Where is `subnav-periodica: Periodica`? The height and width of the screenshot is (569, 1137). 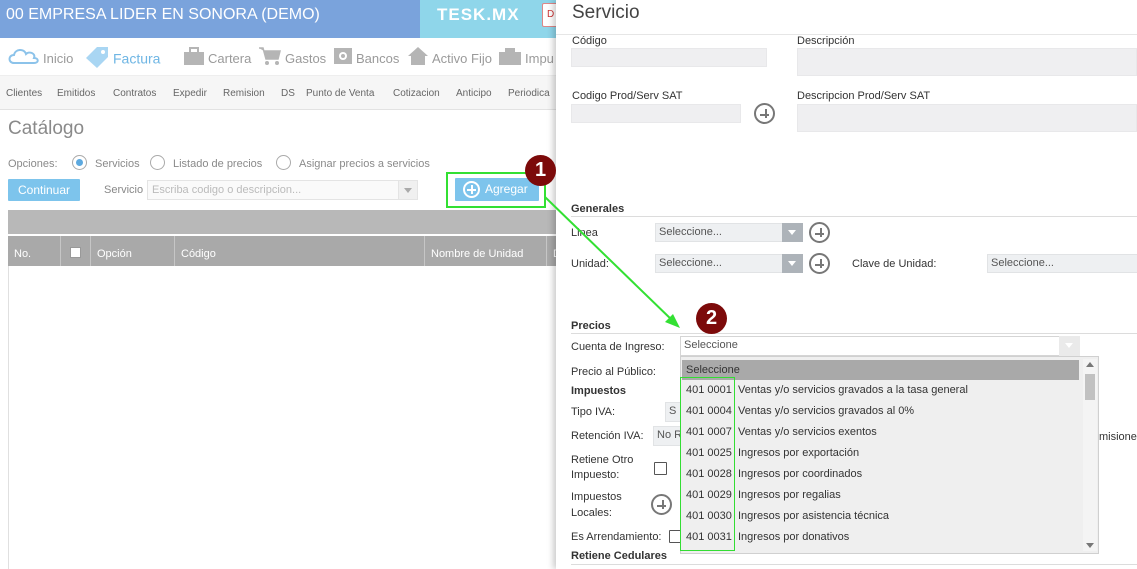
subnav-periodica: Periodica is located at coordinates (529, 93).